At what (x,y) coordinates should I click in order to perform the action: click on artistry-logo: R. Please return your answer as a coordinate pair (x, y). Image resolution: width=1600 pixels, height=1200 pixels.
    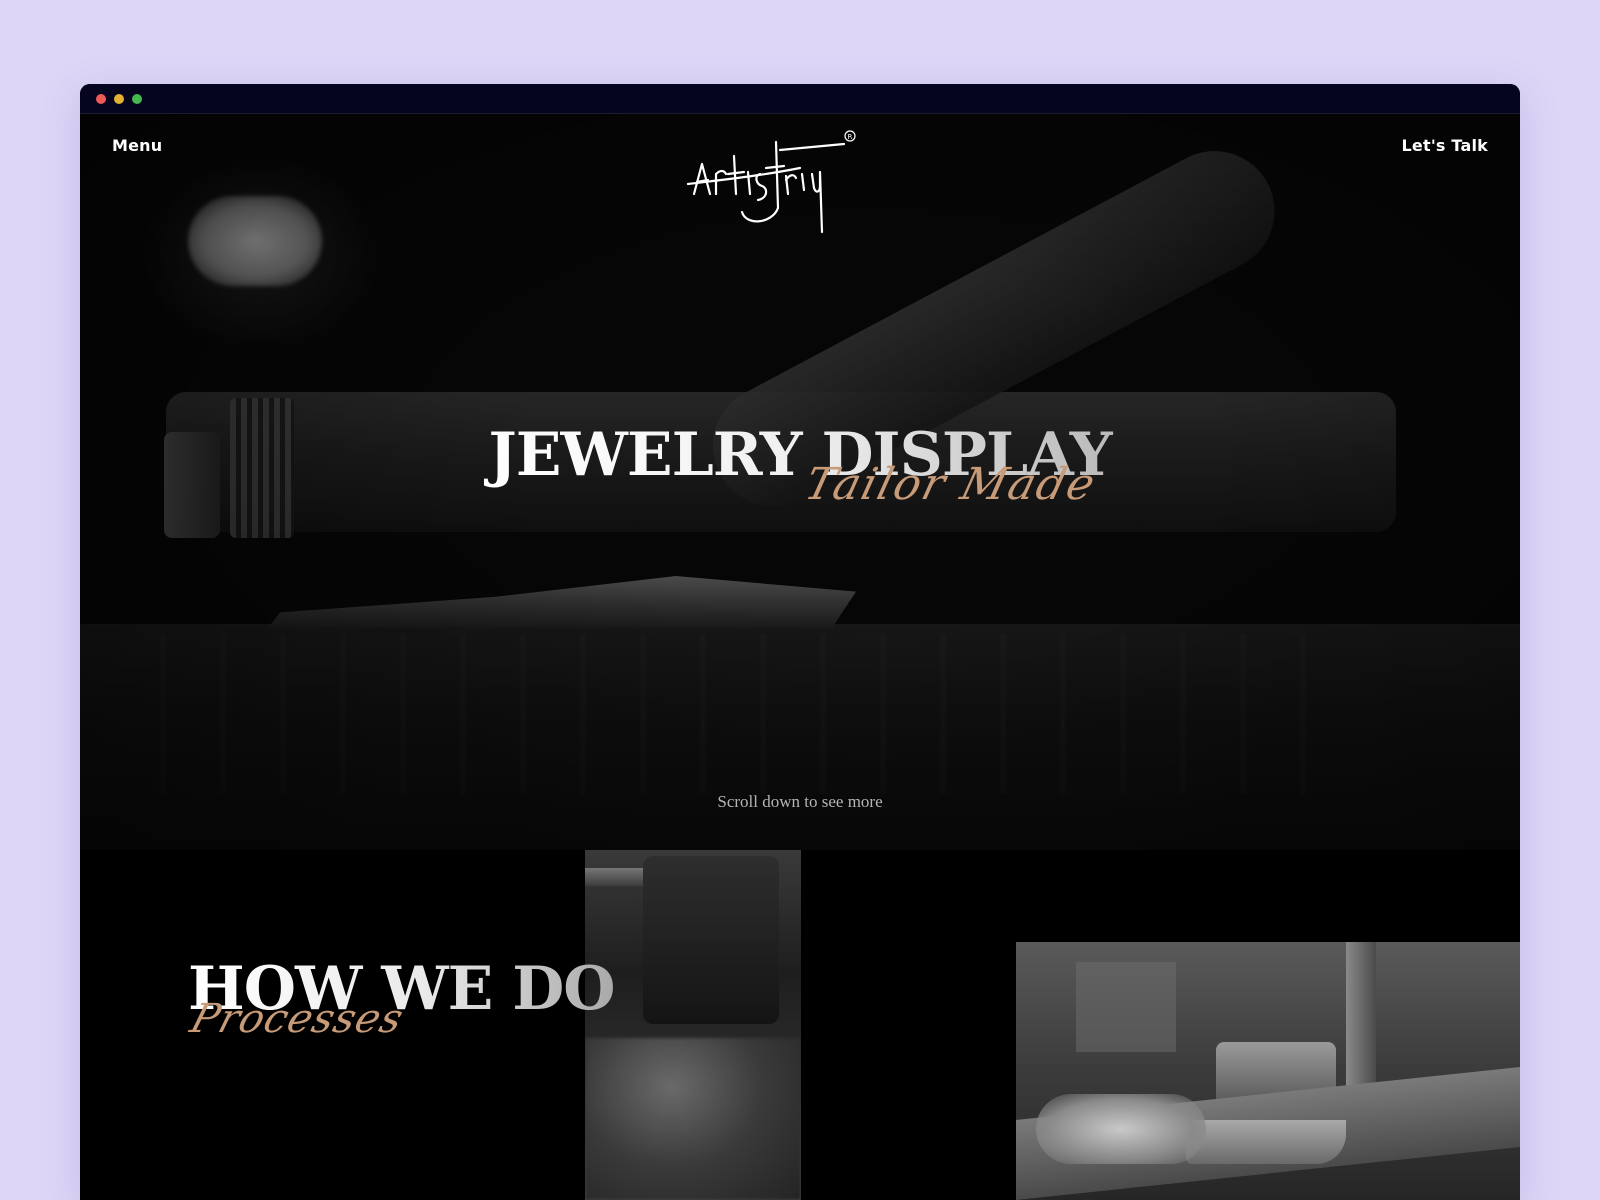
    Looking at the image, I should click on (770, 183).